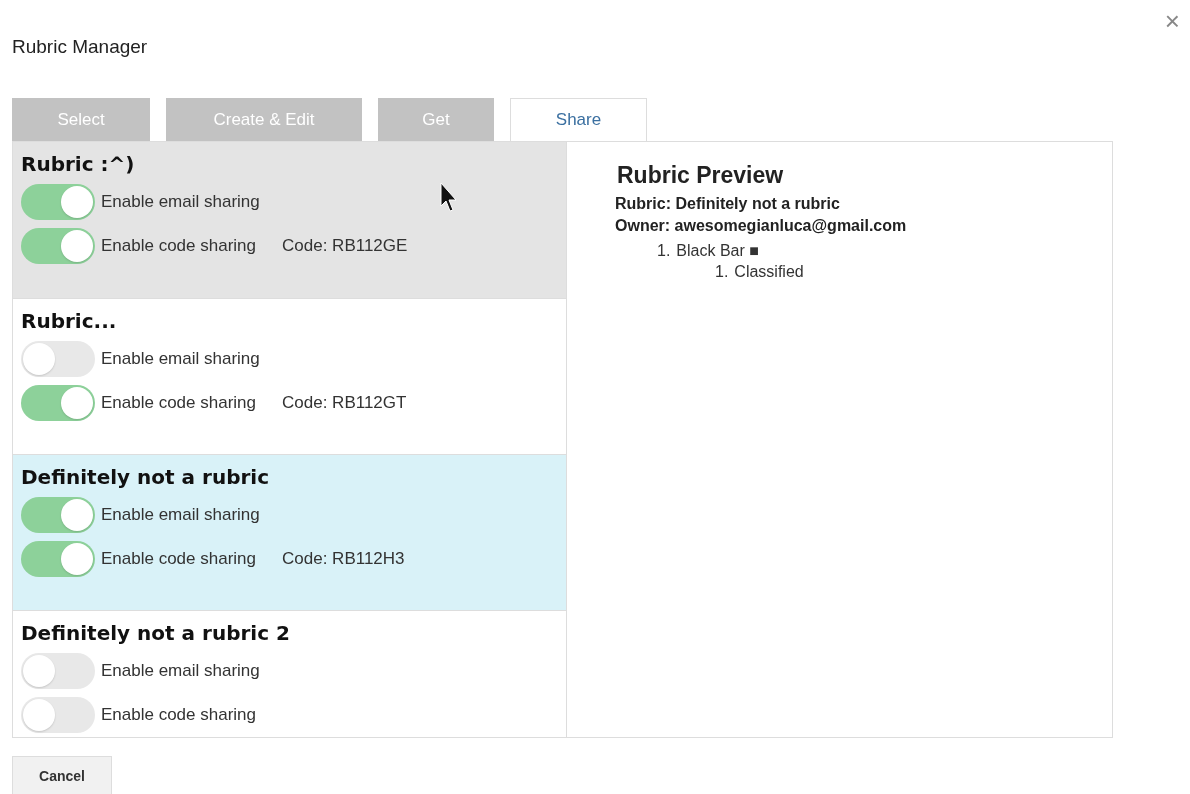 The image size is (1190, 794). I want to click on close-button: ×, so click(1172, 21).